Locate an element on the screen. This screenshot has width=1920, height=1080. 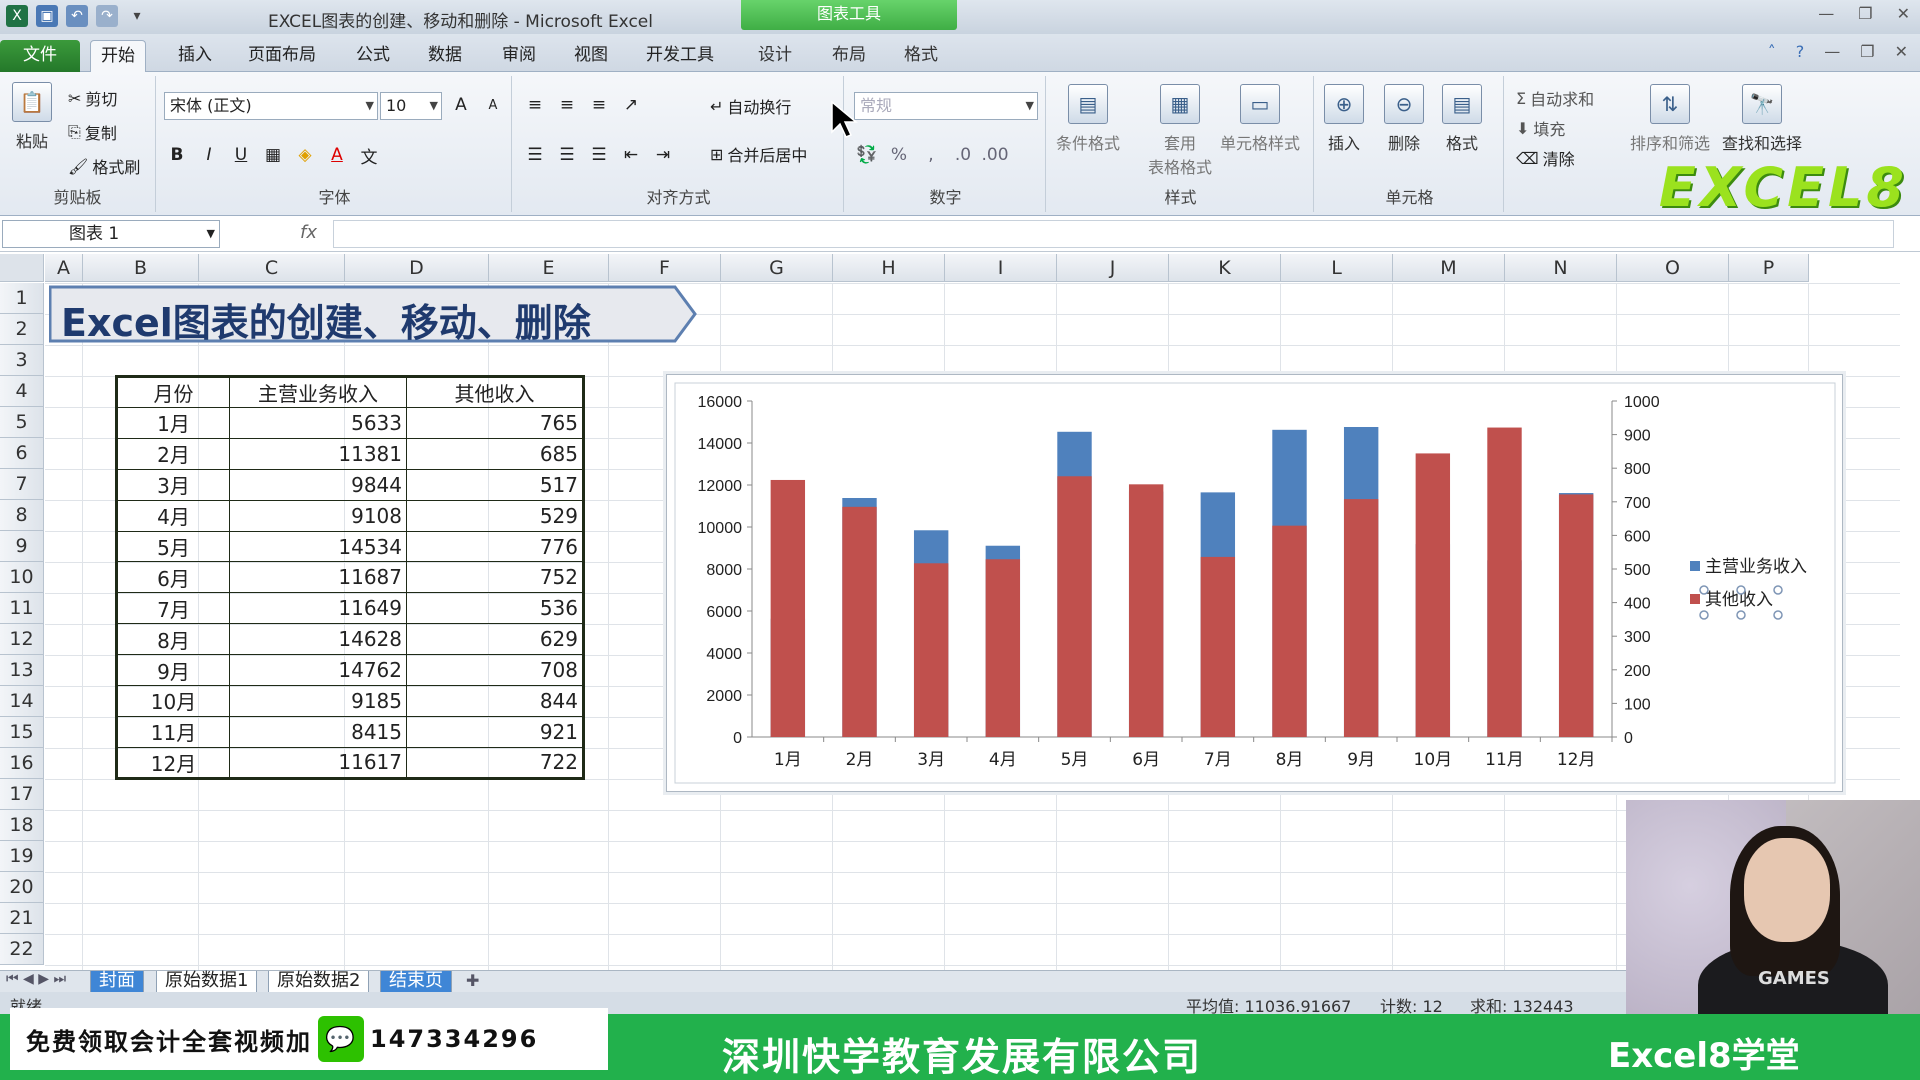
orientation-icon: ↗ is located at coordinates (631, 105).